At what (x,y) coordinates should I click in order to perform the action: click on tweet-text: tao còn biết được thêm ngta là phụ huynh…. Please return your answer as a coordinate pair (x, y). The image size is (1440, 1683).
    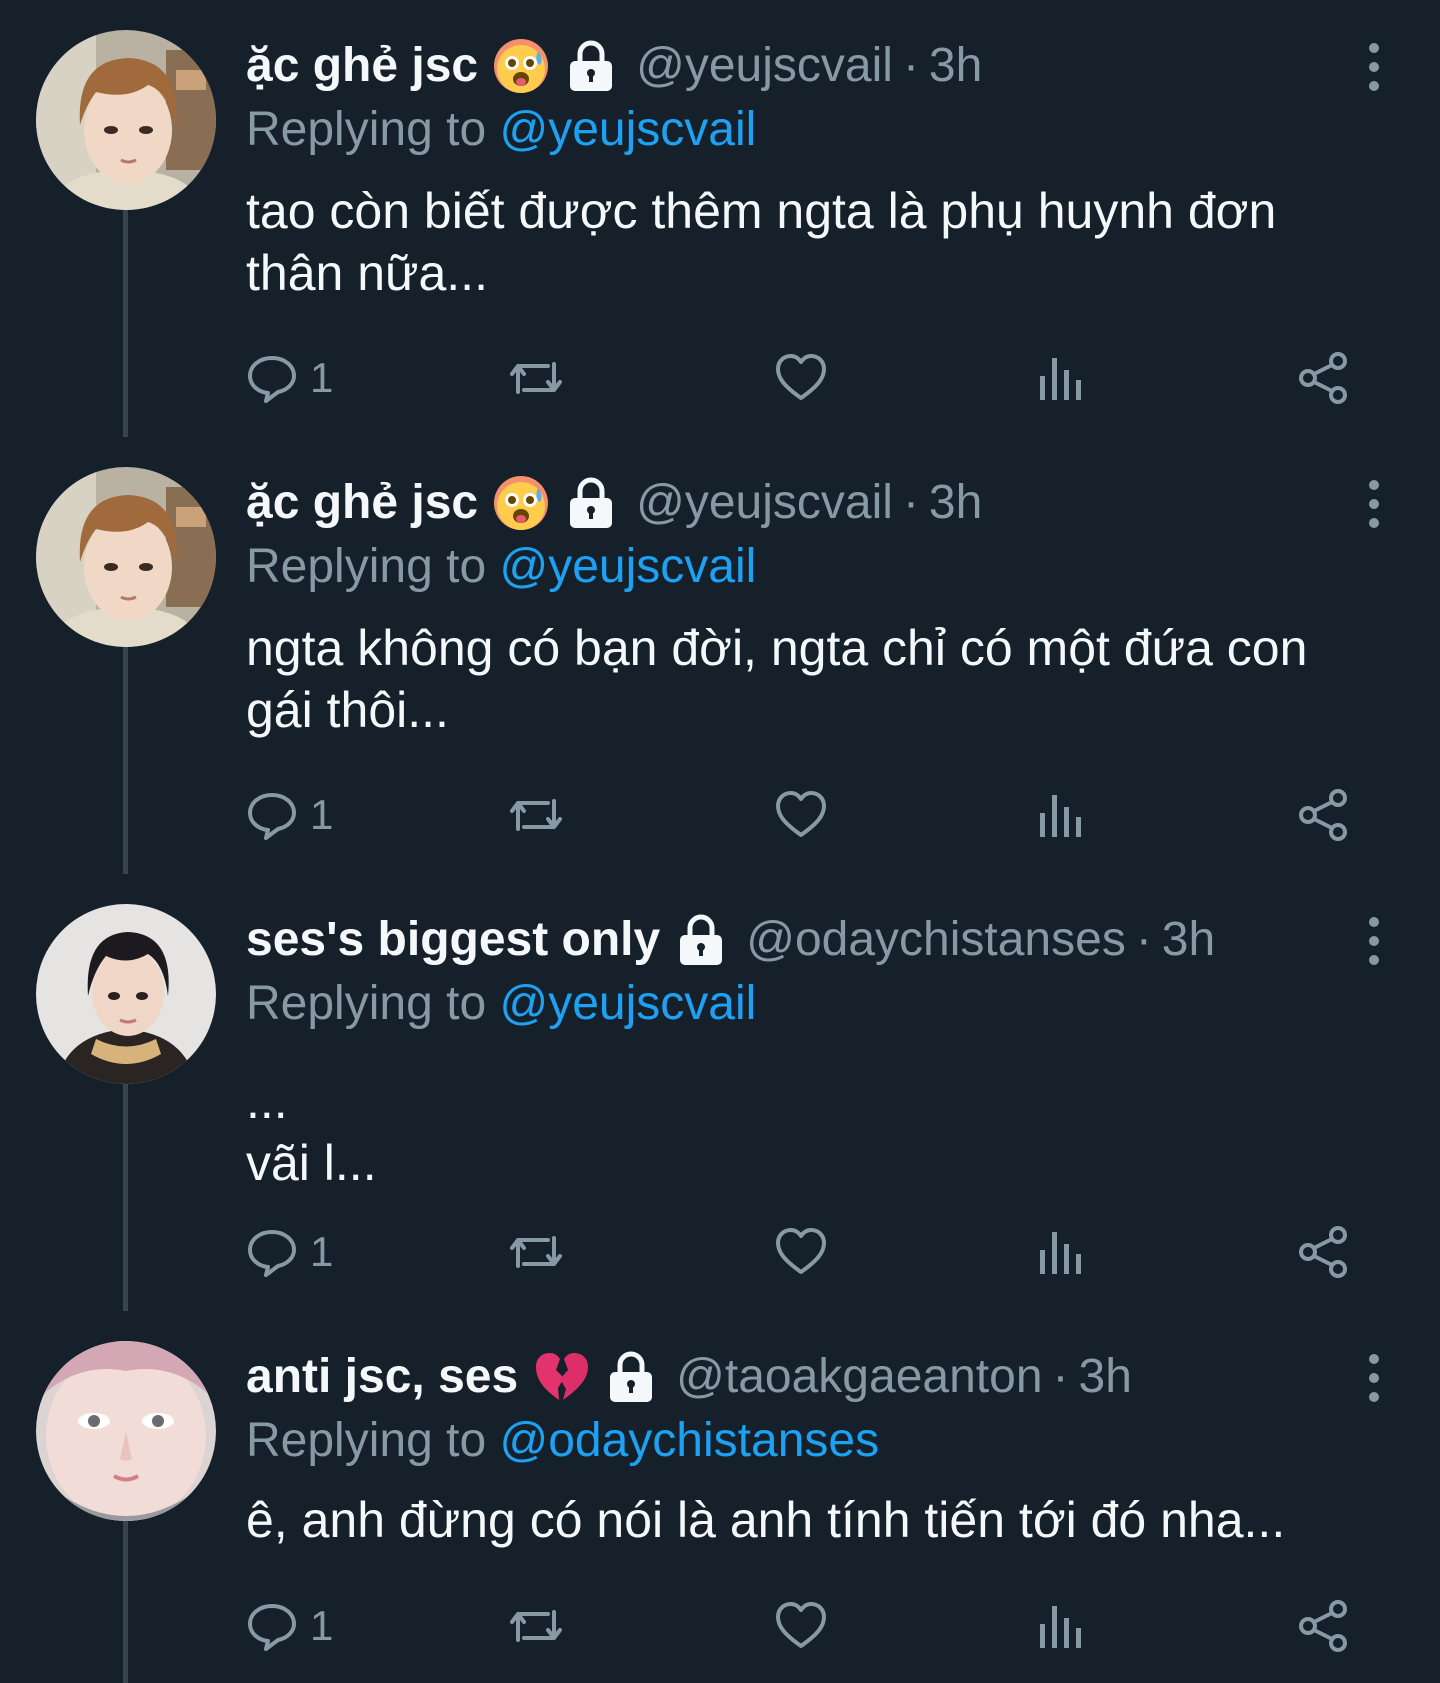
    Looking at the image, I should click on (761, 242).